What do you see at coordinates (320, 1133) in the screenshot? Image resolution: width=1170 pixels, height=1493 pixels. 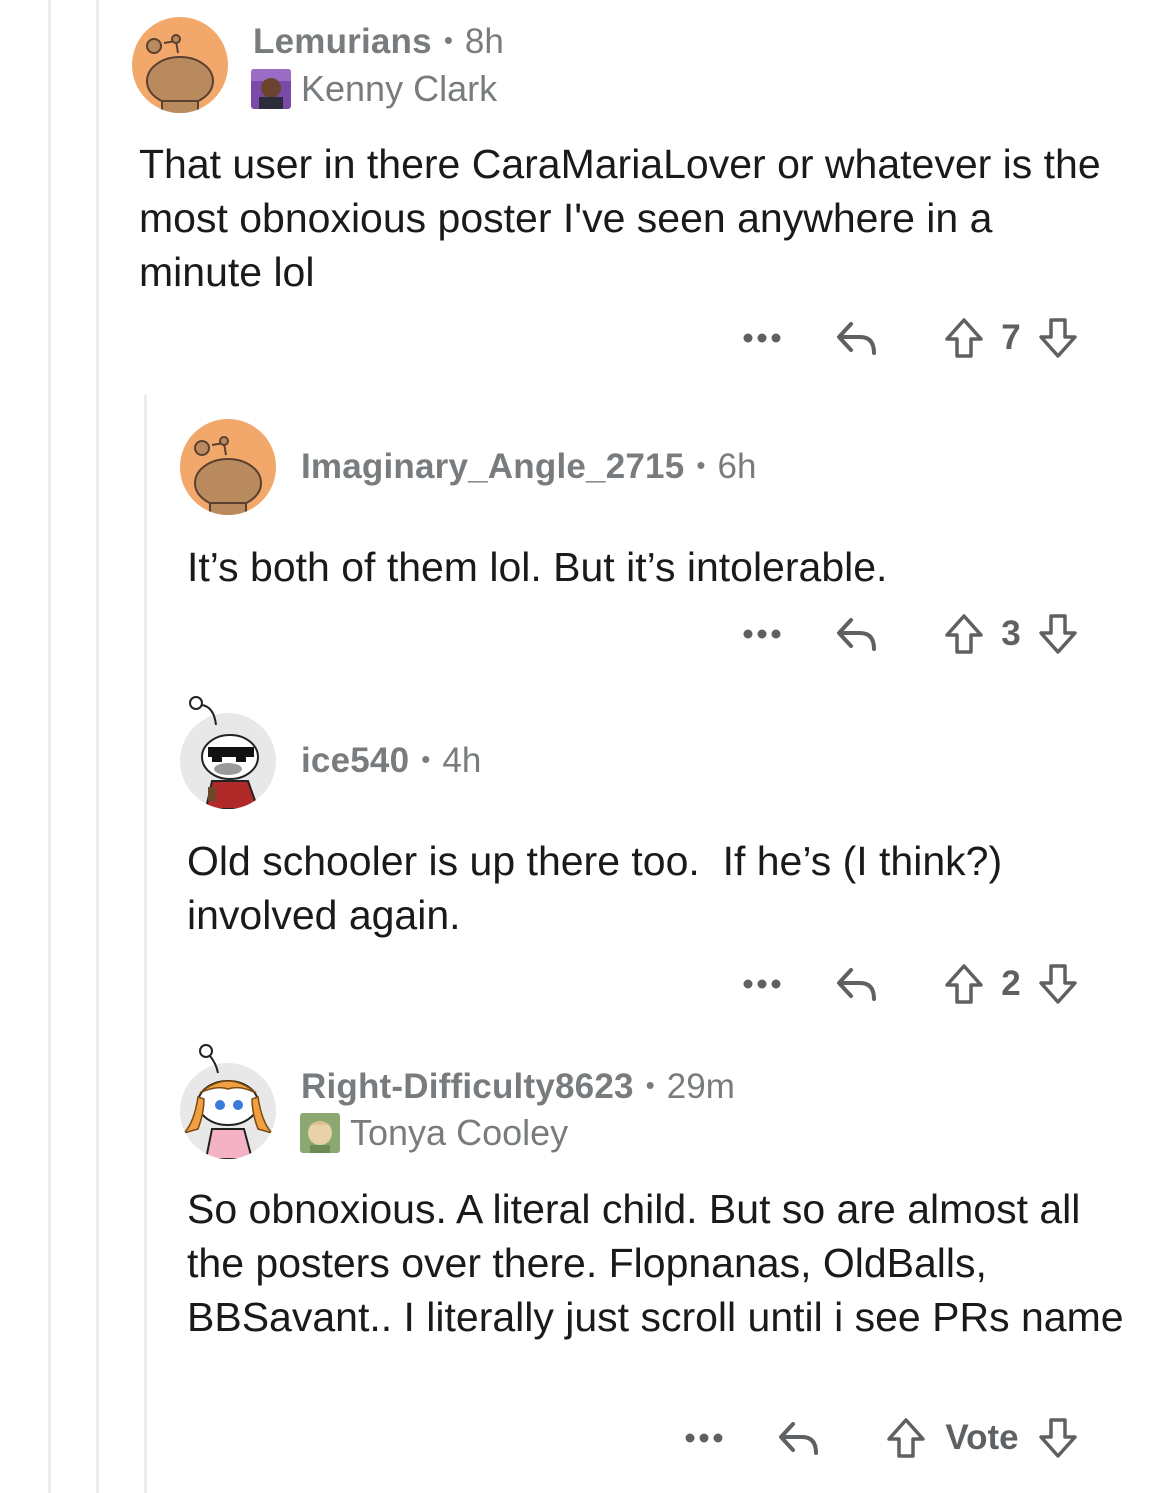 I see `flair-image` at bounding box center [320, 1133].